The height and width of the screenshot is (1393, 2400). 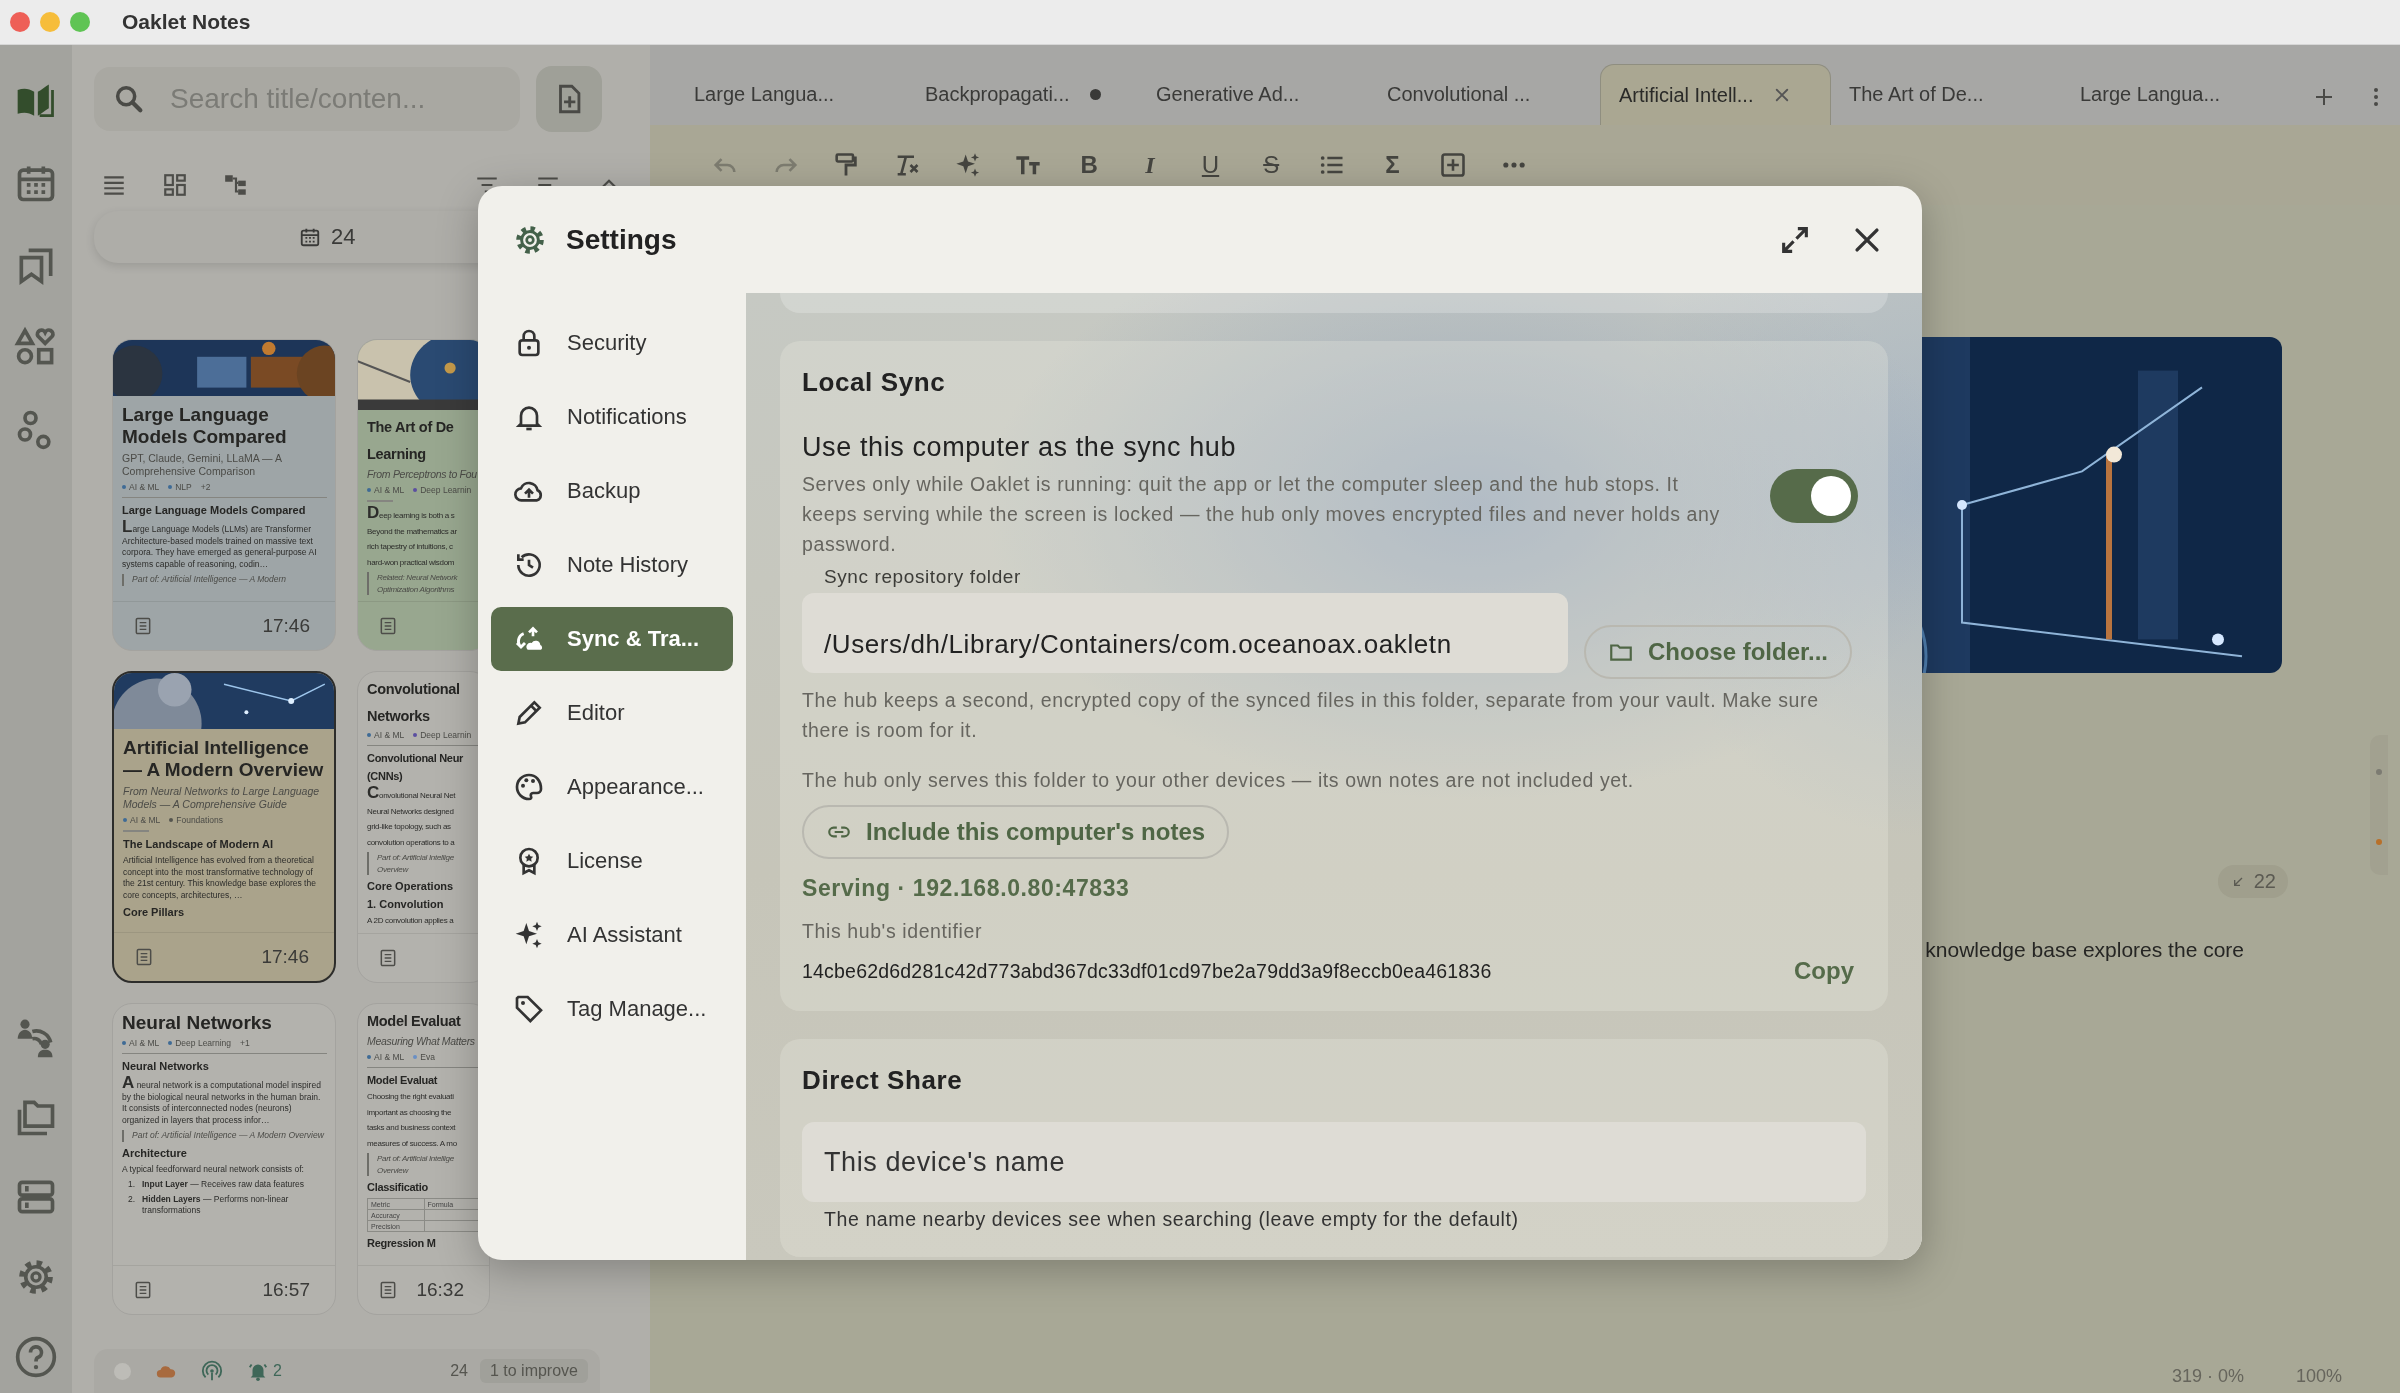 What do you see at coordinates (412, 1143) in the screenshot?
I see `card-text: measures of success. A mo` at bounding box center [412, 1143].